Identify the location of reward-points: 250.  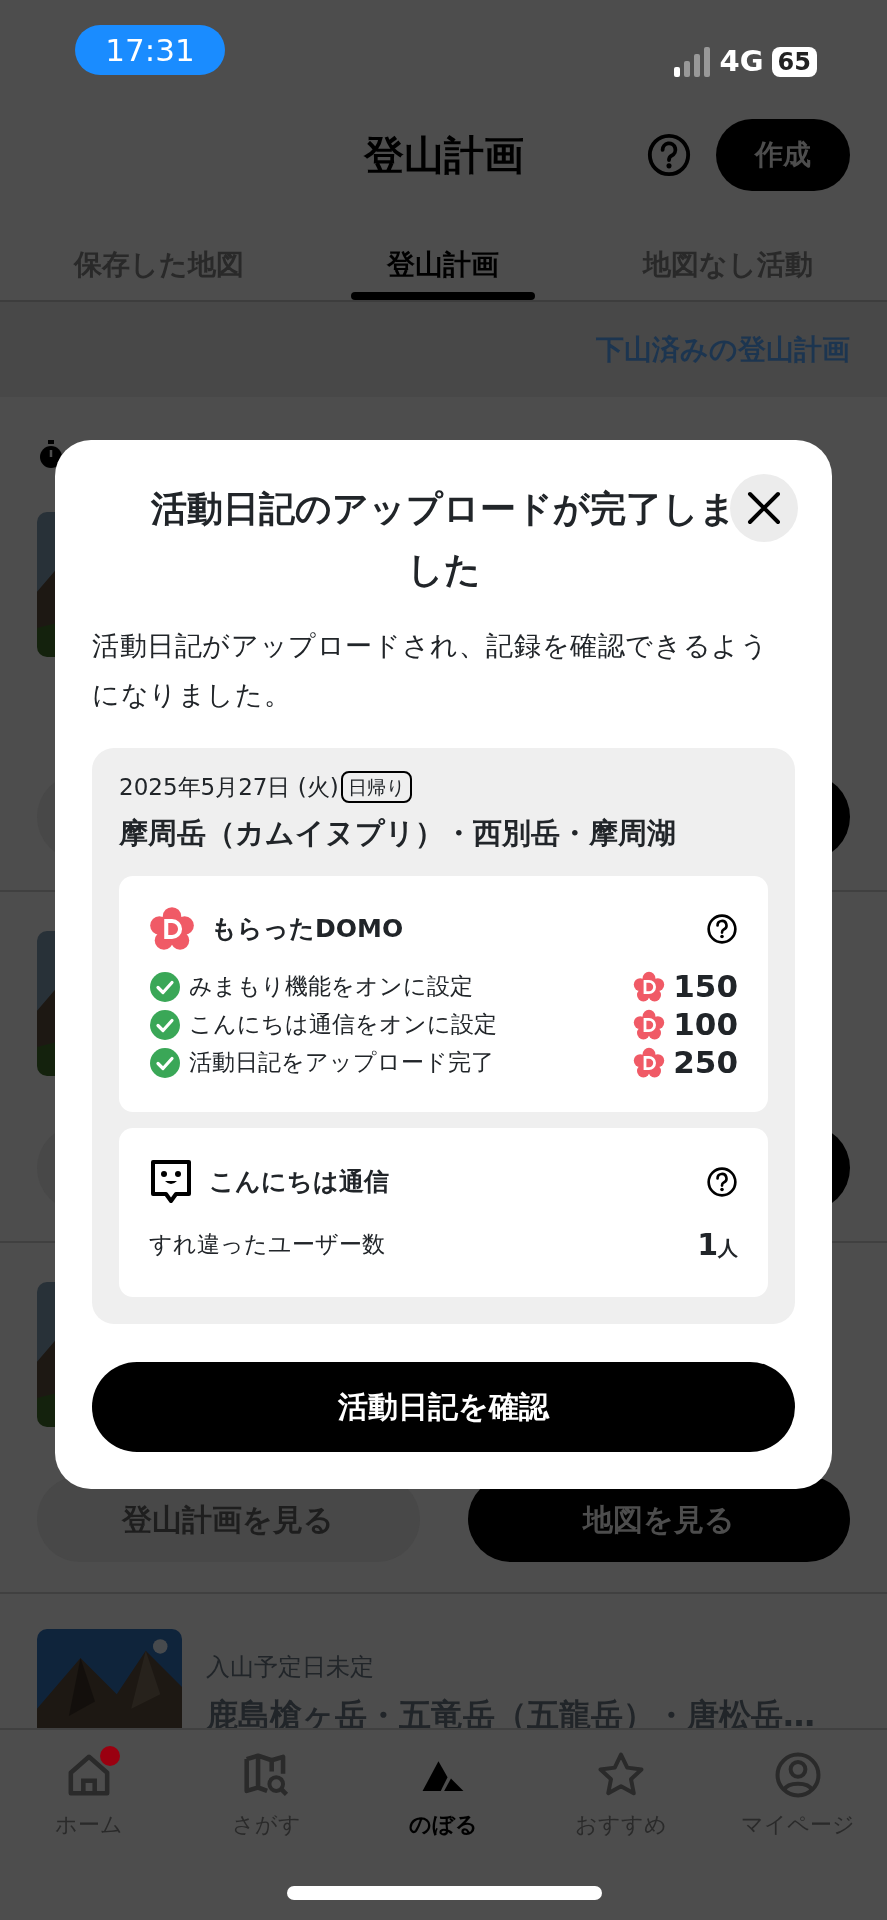
(705, 1063).